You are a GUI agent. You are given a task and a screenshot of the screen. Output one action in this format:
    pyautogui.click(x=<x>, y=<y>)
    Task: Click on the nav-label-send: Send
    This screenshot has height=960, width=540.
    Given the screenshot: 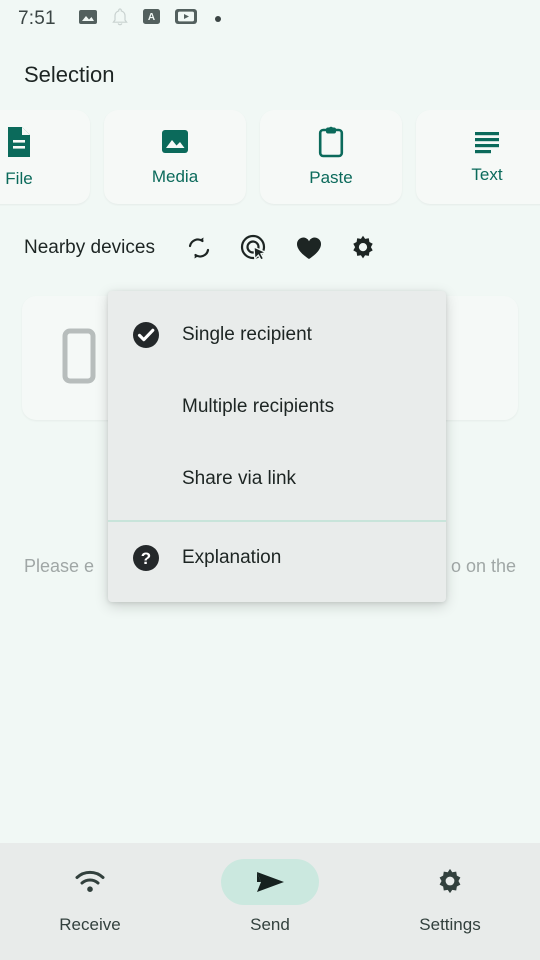 What is the action you would take?
    pyautogui.click(x=270, y=924)
    